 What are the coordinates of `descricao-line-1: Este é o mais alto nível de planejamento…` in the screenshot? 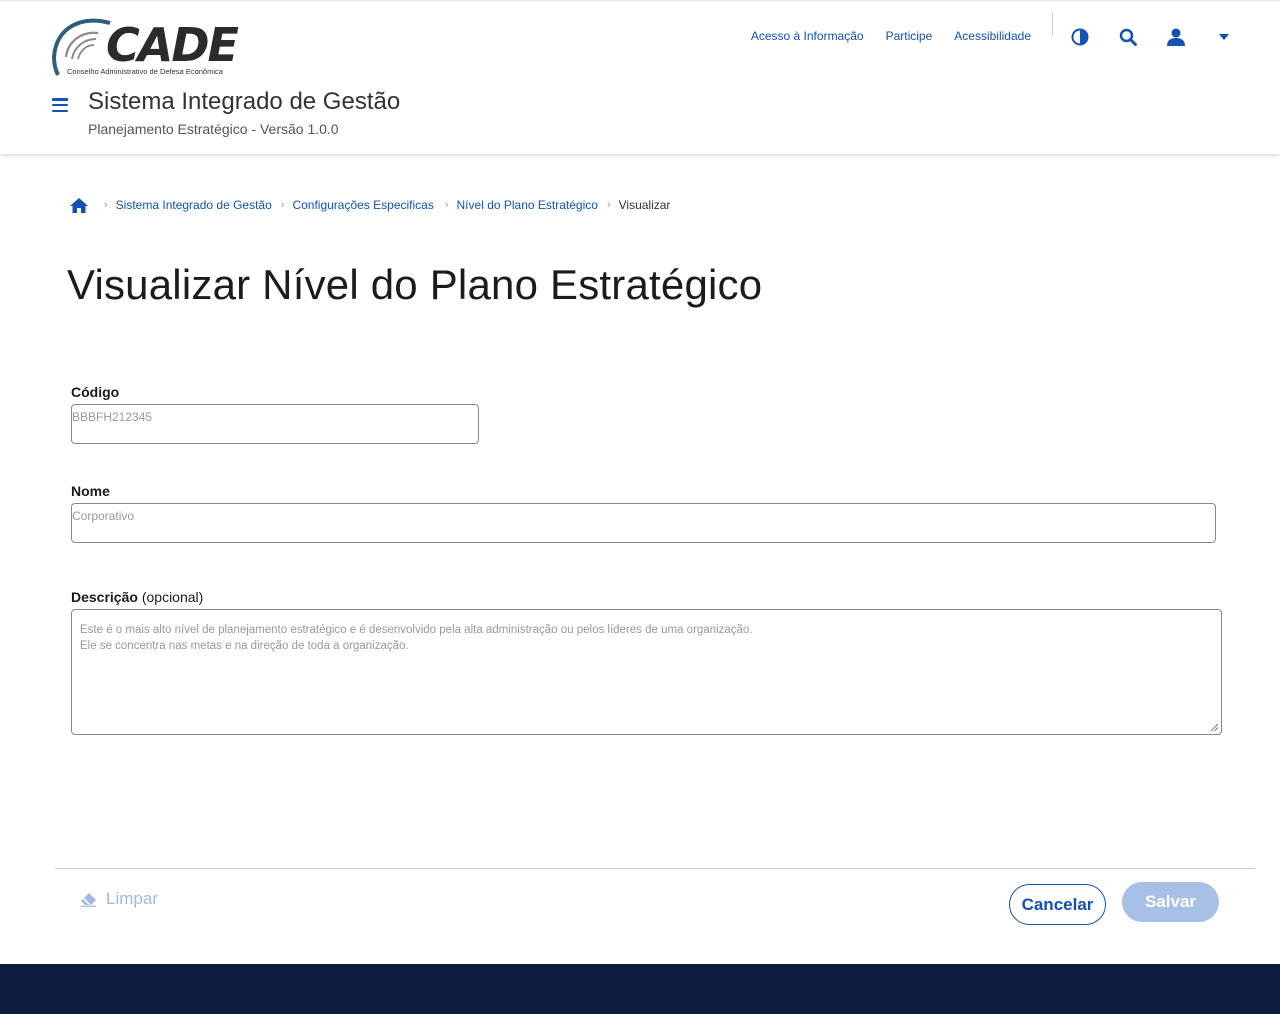 It's located at (416, 630).